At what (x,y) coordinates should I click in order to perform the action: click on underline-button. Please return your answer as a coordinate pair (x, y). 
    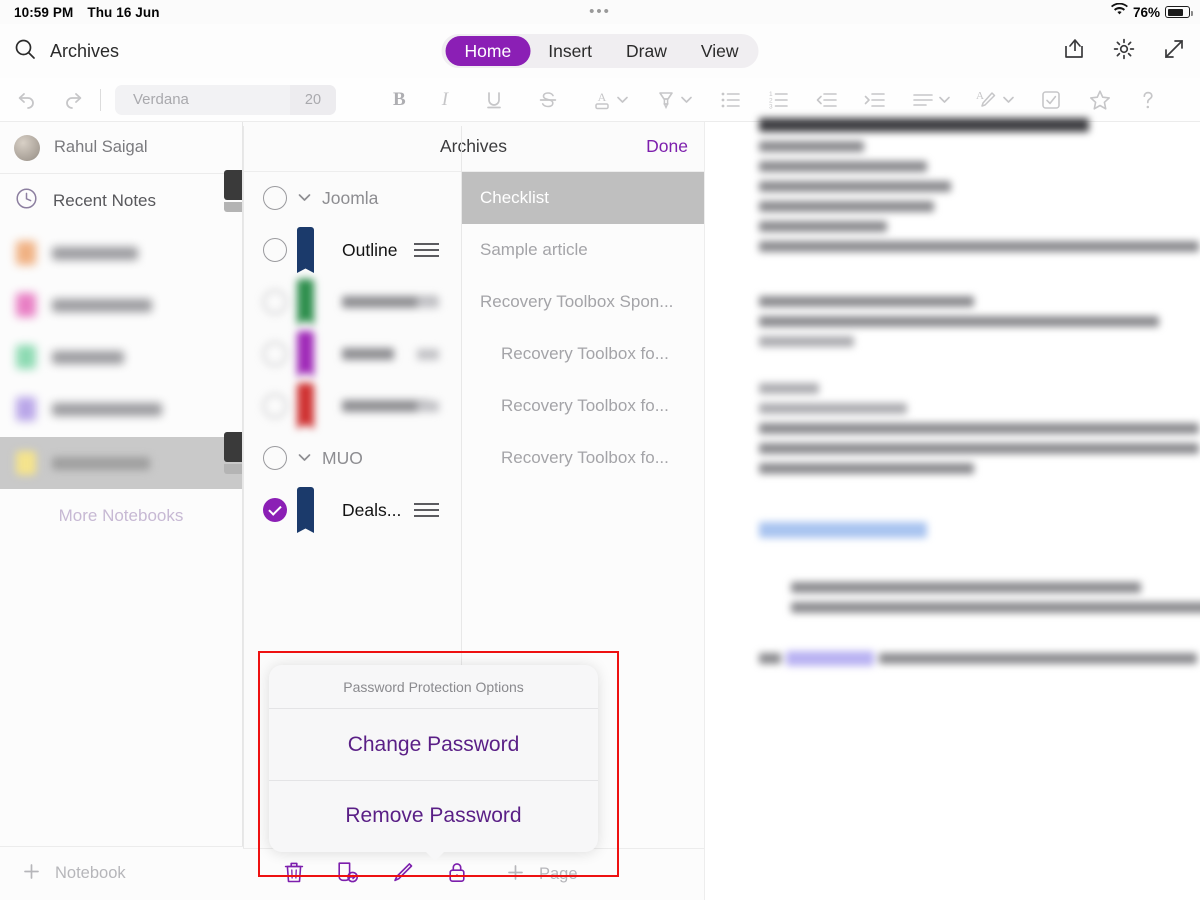
    Looking at the image, I should click on (494, 100).